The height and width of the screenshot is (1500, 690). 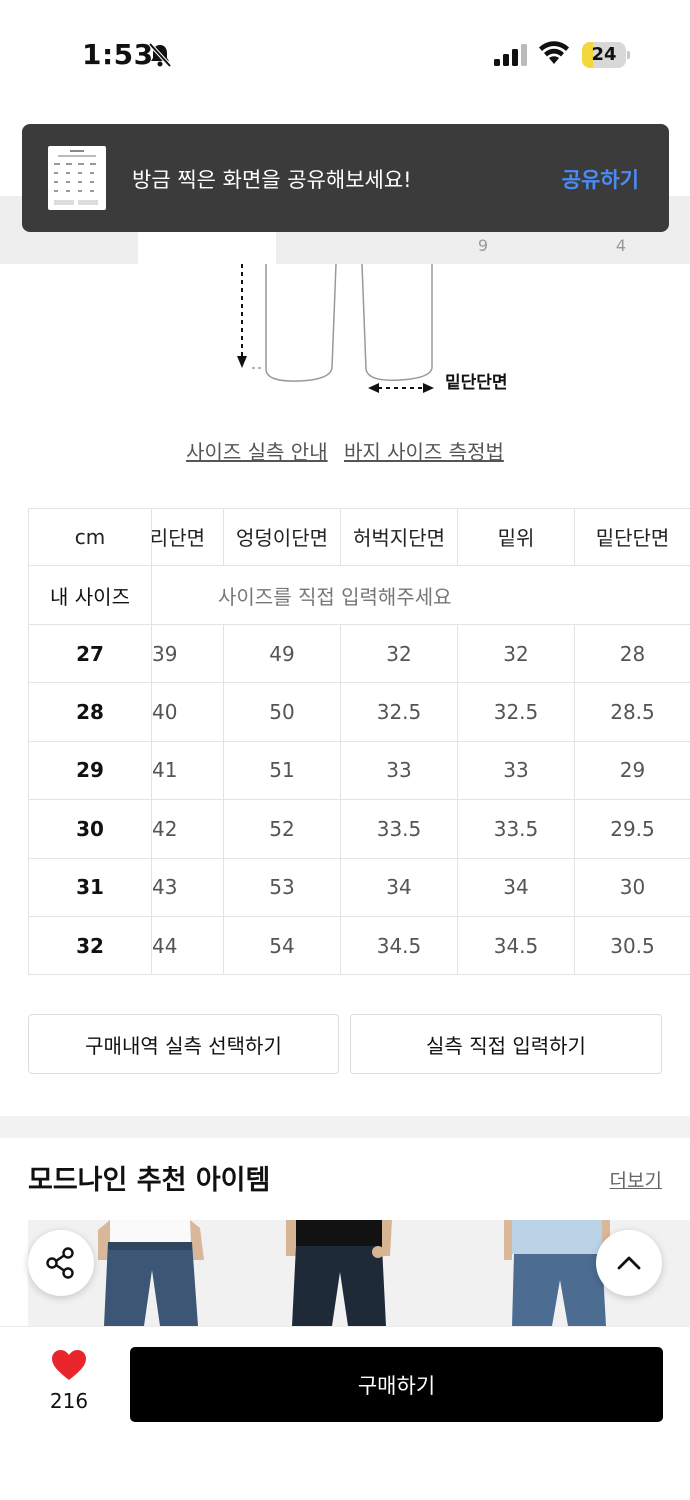 I want to click on table-cell: 52, so click(x=282, y=829).